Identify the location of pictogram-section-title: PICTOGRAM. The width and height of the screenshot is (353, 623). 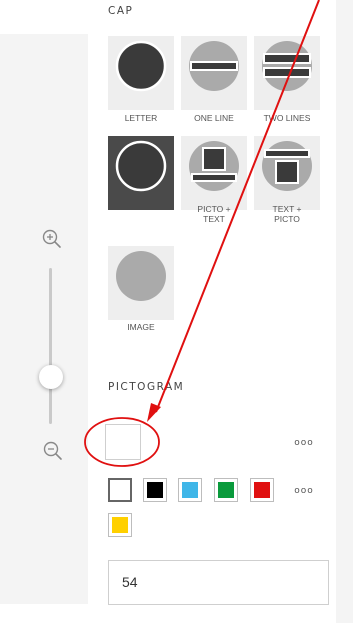
(146, 387).